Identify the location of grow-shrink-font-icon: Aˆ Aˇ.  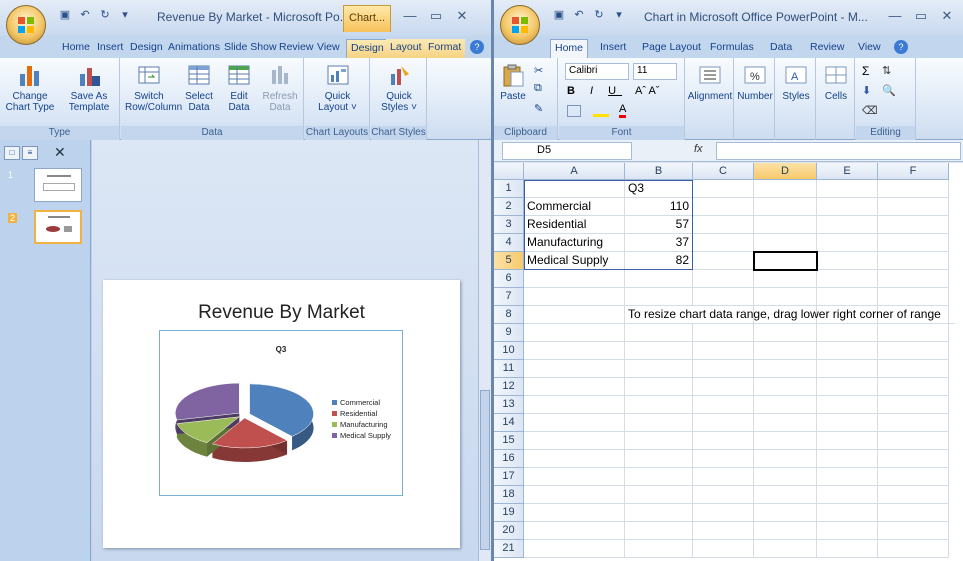
(647, 91).